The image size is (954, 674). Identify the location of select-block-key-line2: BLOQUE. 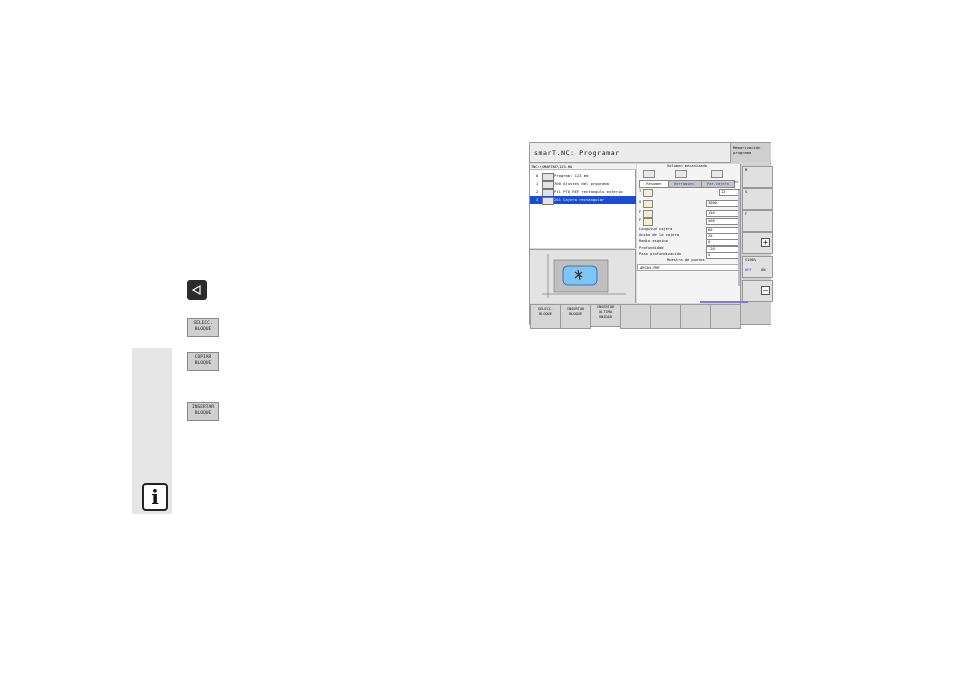
(203, 329).